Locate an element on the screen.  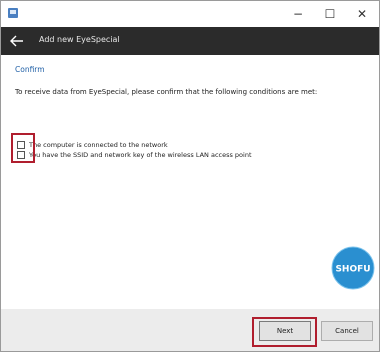
logo-text: SHOFU is located at coordinates (352, 270).